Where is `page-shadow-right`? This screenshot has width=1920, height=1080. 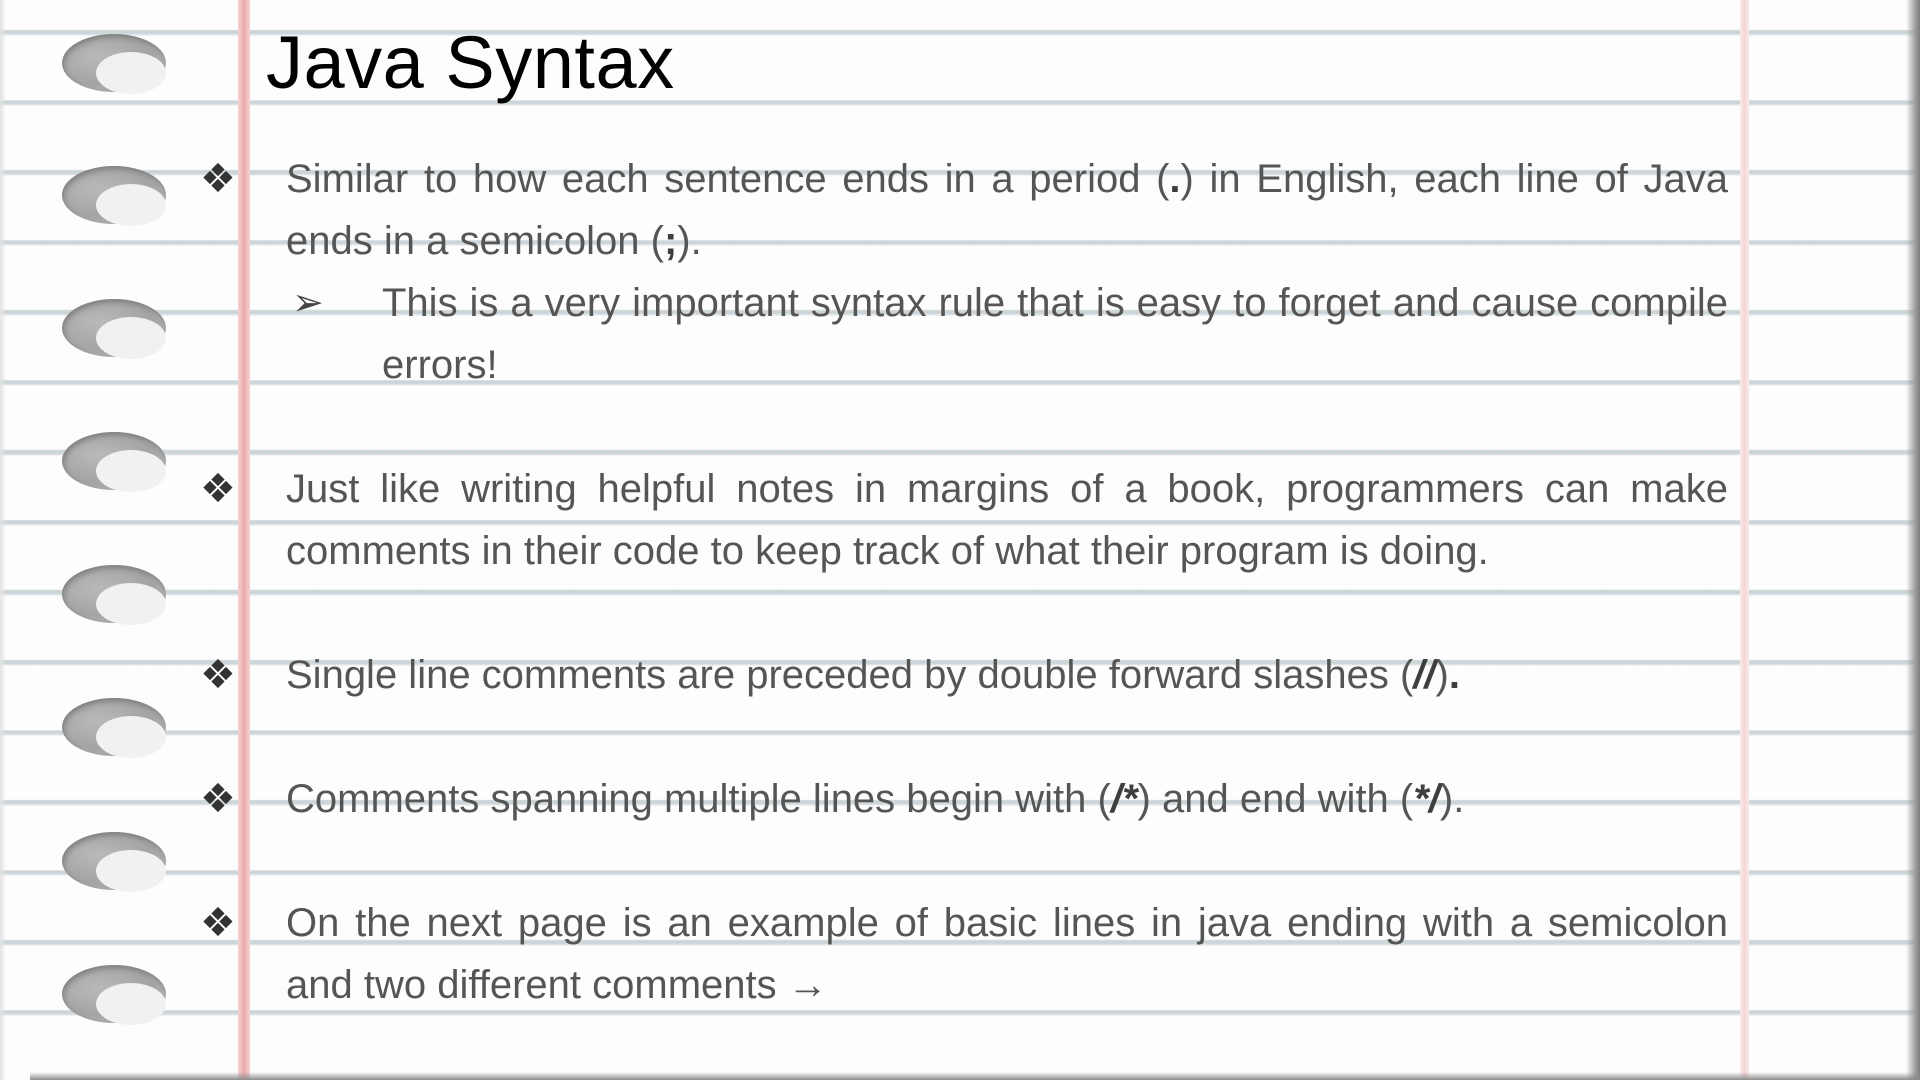
page-shadow-right is located at coordinates (1913, 540).